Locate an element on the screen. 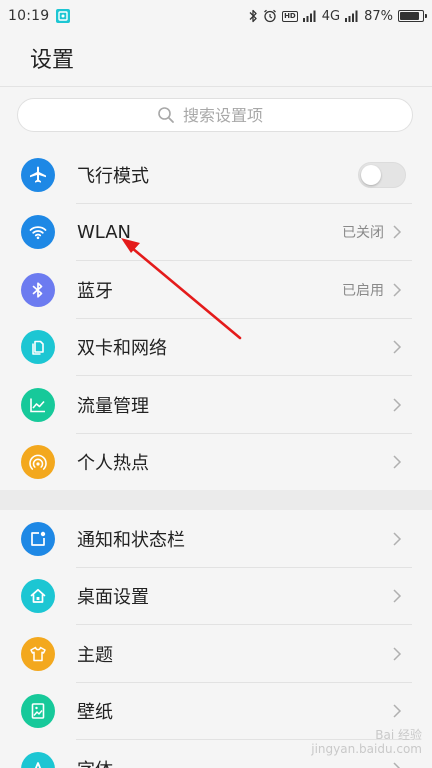 The image size is (432, 768). airplane-mode-toggle is located at coordinates (382, 174).